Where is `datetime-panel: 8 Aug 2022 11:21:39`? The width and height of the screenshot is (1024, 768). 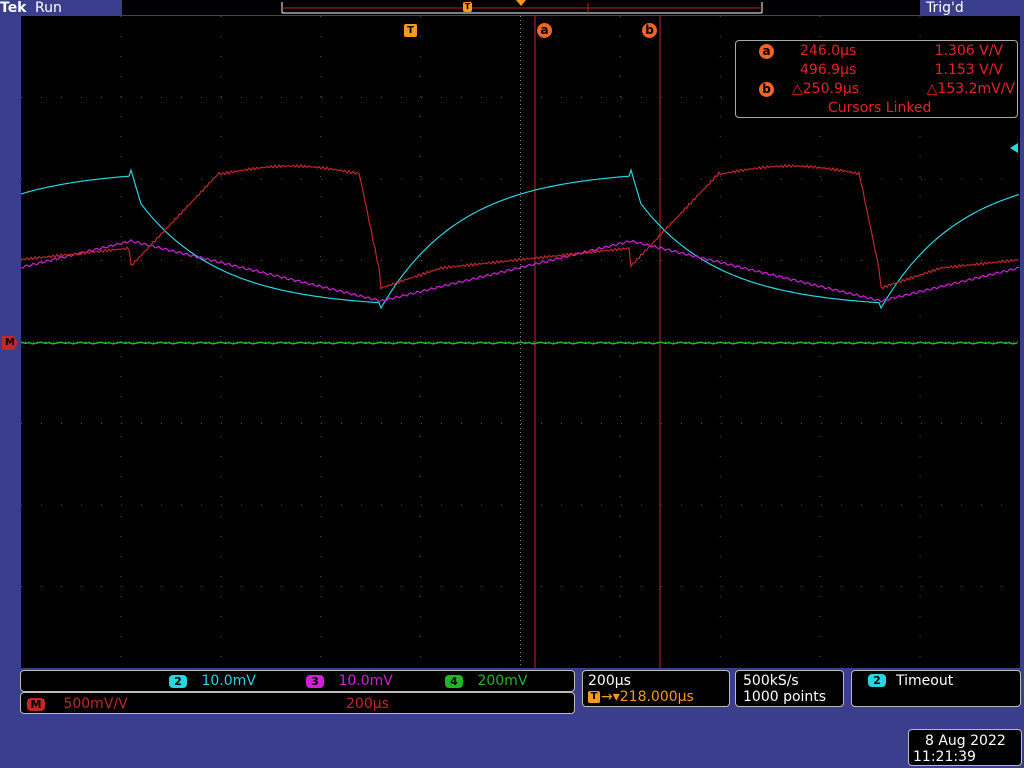 datetime-panel: 8 Aug 2022 11:21:39 is located at coordinates (965, 747).